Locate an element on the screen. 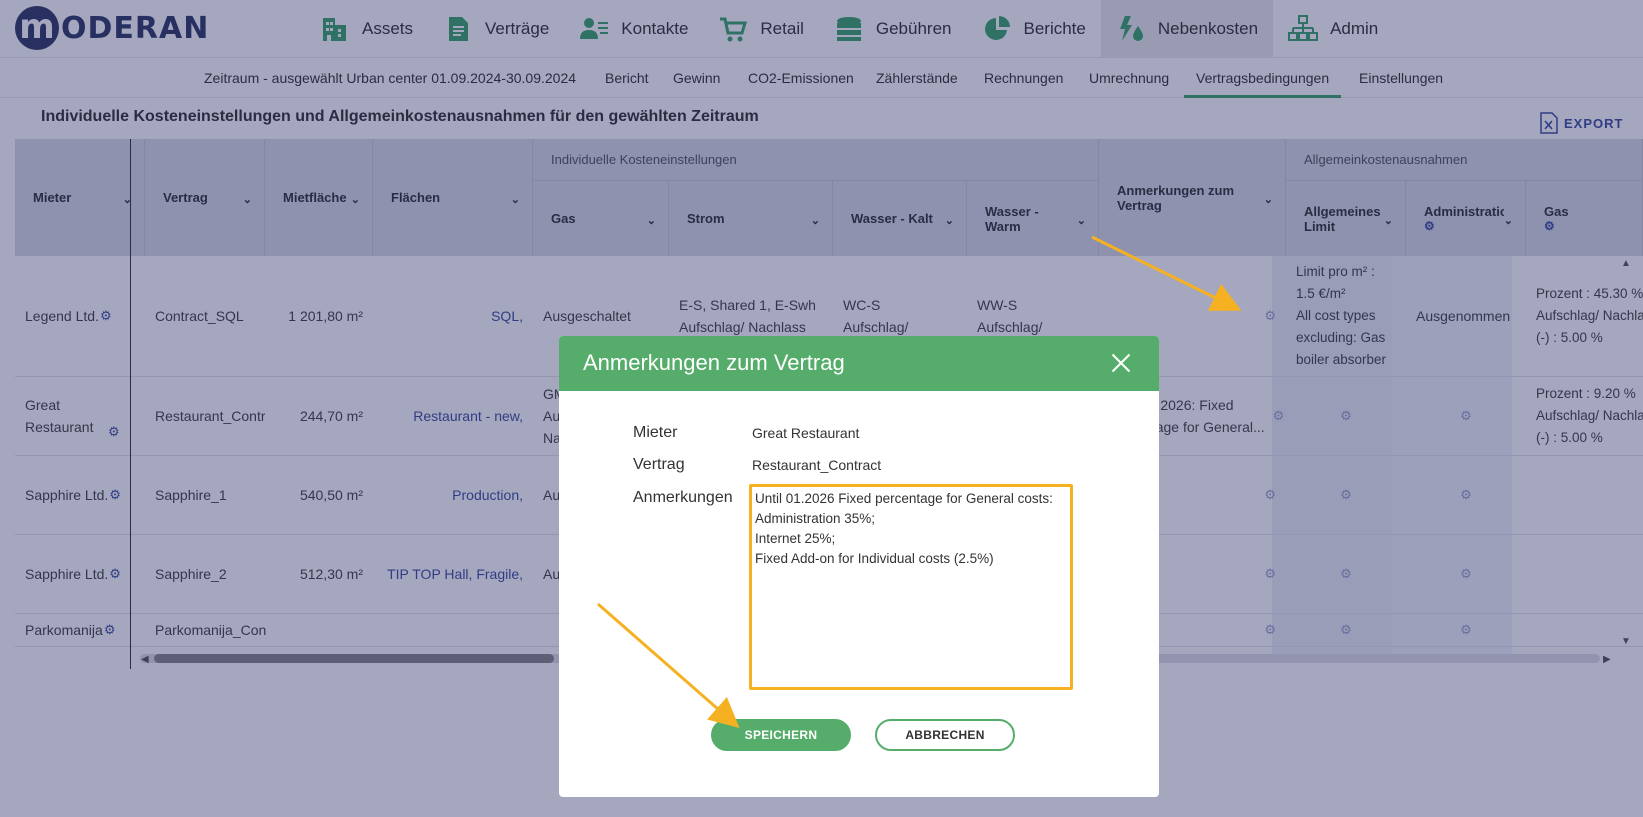 Image resolution: width=1643 pixels, height=817 pixels. save-button: SPEICHERN is located at coordinates (781, 735).